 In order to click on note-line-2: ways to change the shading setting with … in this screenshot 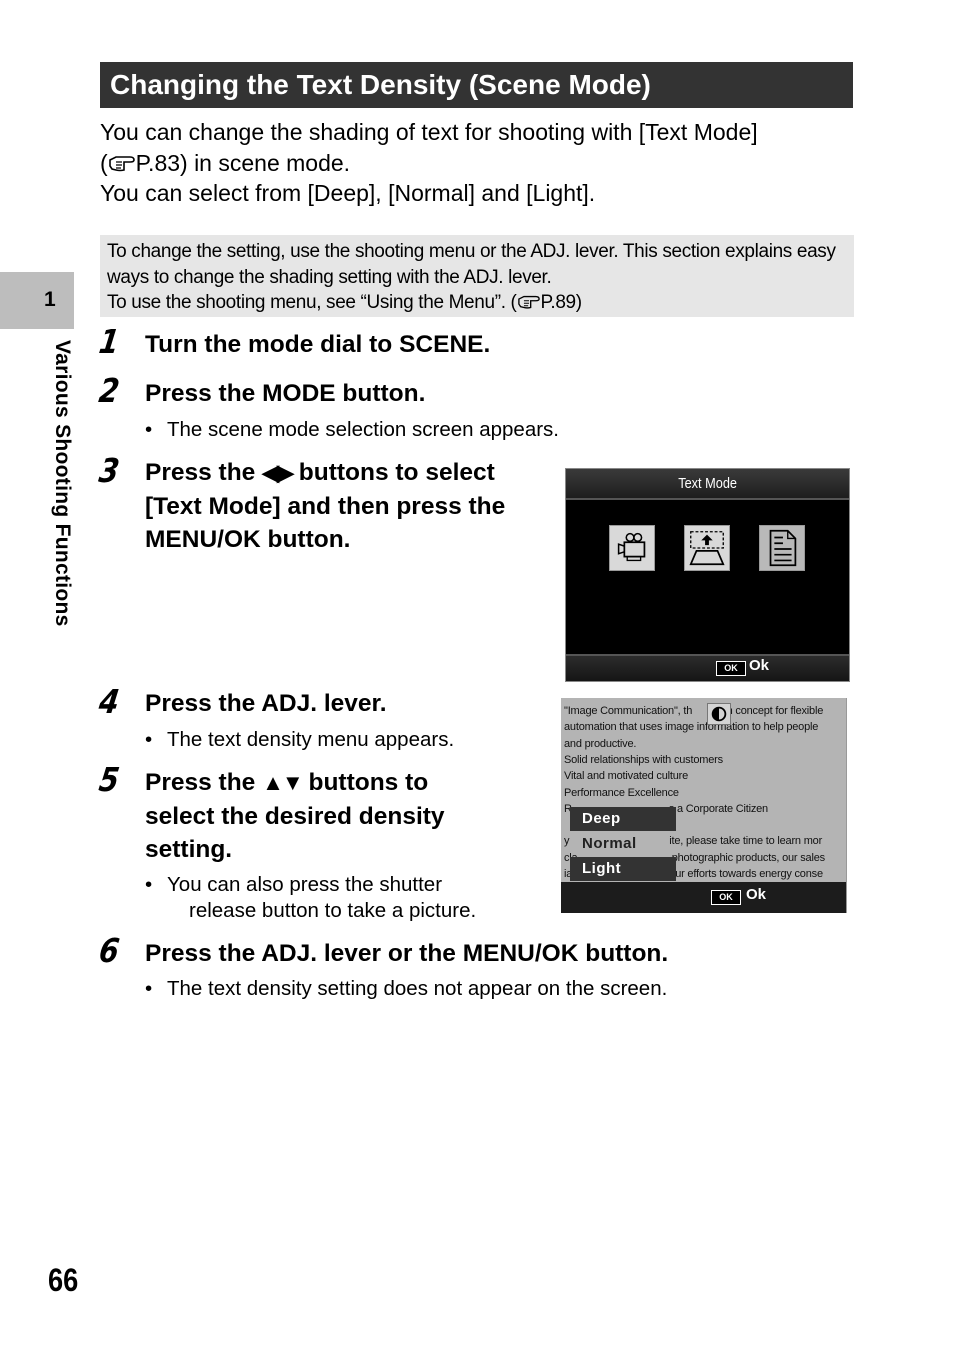, I will do `click(329, 277)`.